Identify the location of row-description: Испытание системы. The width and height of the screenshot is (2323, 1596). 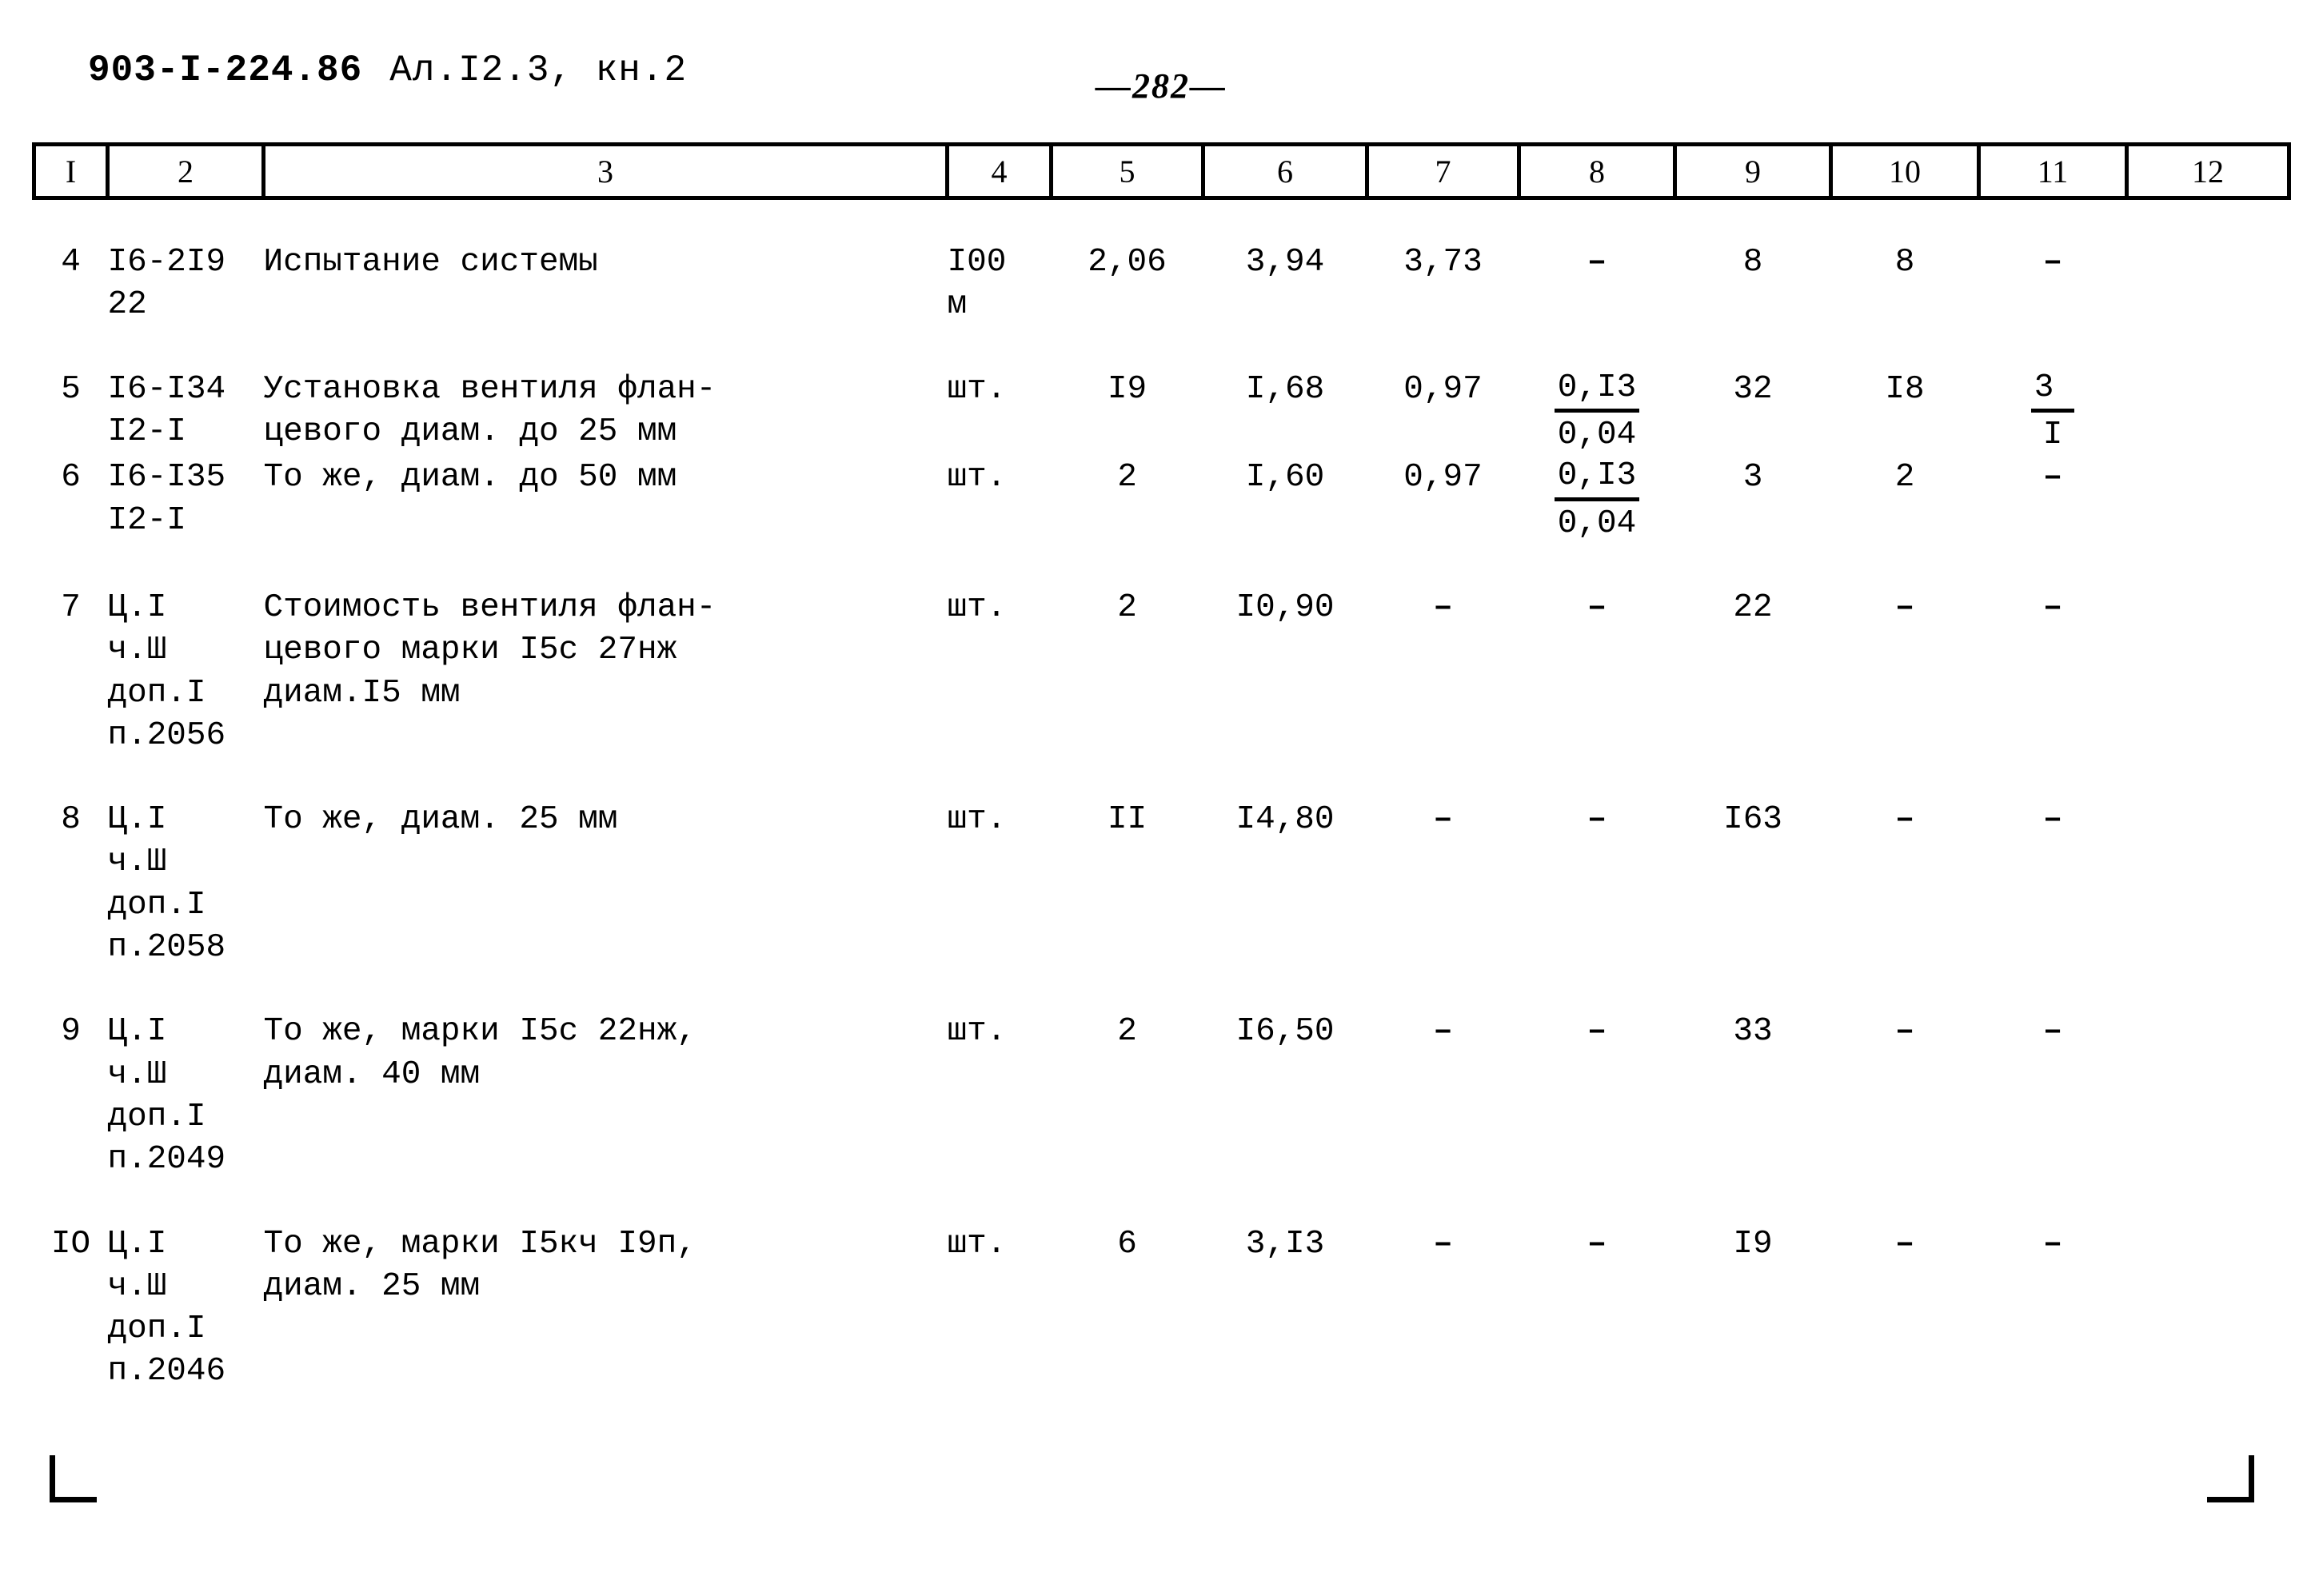
(430, 262).